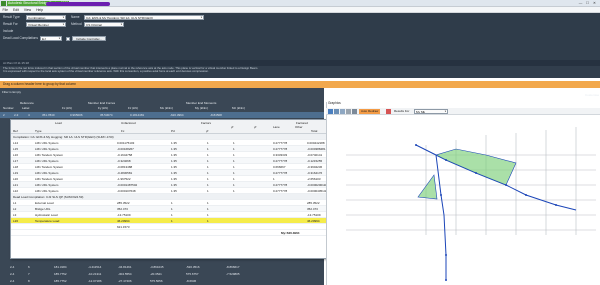  Describe the element at coordinates (299, 127) in the screenshot. I see `popup-sub-other: Other` at that location.